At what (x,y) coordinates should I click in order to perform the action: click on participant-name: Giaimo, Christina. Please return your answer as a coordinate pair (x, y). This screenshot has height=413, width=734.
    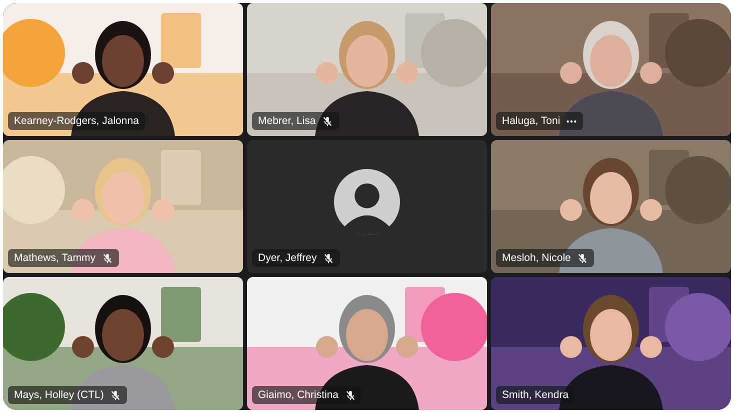
    Looking at the image, I should click on (298, 395).